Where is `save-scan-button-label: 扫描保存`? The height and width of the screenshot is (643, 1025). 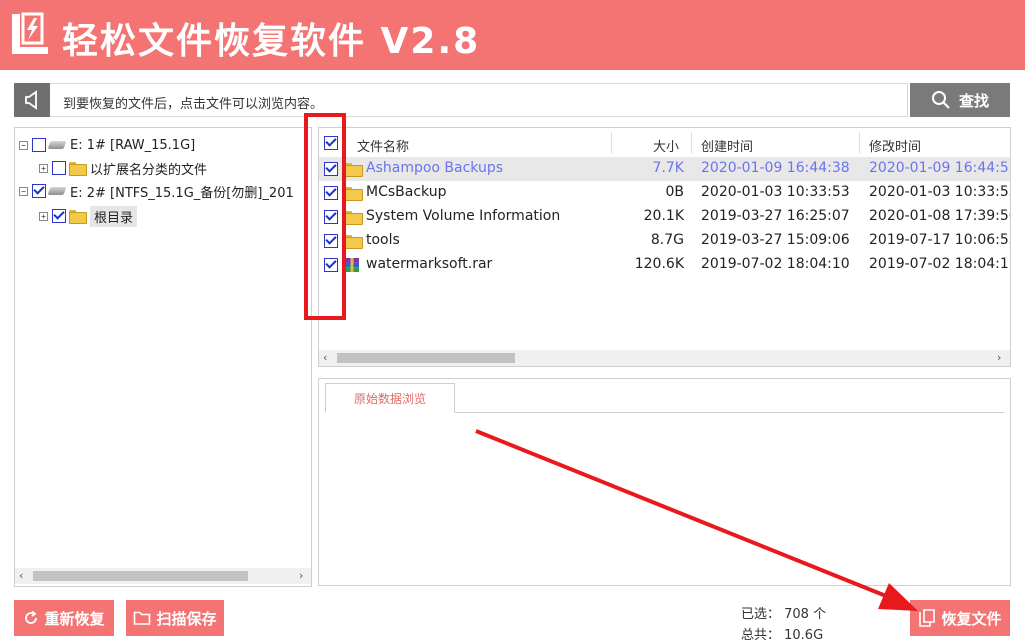 save-scan-button-label: 扫描保存 is located at coordinates (186, 618).